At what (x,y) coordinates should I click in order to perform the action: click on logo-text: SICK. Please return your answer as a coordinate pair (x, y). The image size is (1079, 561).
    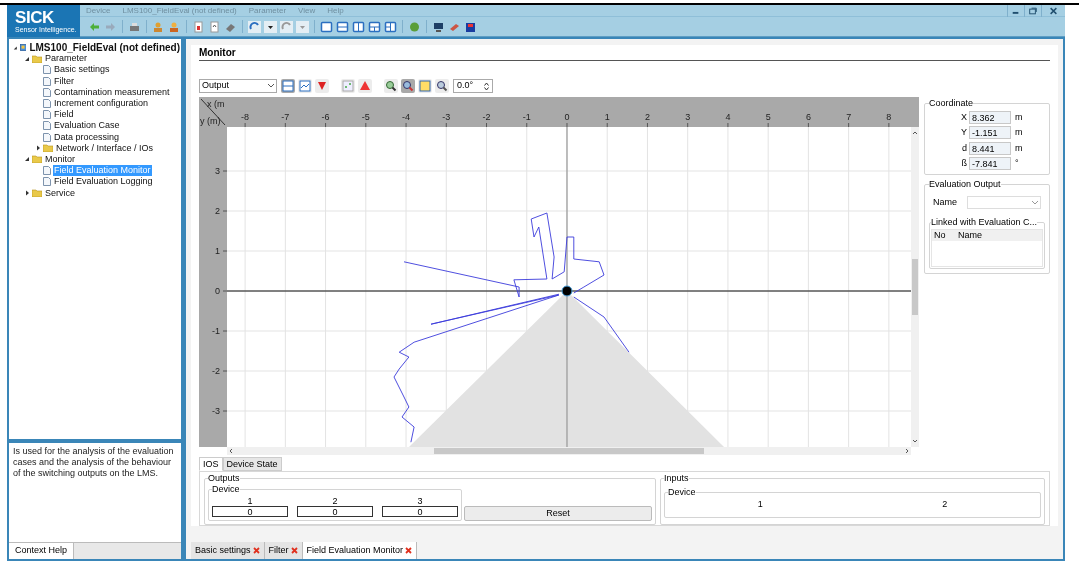
    Looking at the image, I should click on (35, 17).